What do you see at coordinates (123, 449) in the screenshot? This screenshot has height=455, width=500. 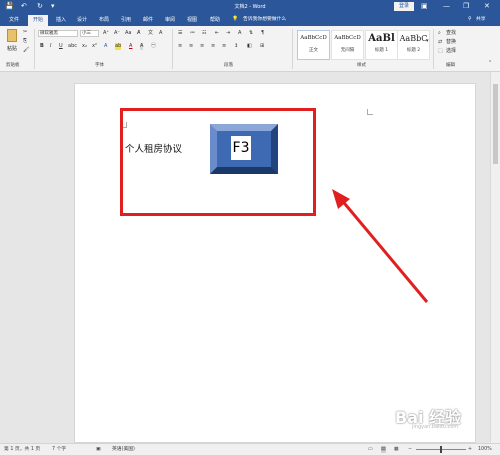 I see `language-indicator: 英语(美国)` at bounding box center [123, 449].